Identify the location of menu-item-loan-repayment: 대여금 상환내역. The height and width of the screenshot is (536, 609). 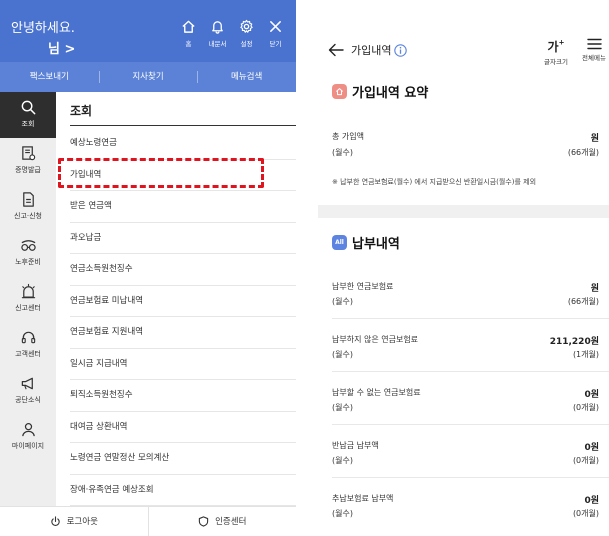
(183, 427).